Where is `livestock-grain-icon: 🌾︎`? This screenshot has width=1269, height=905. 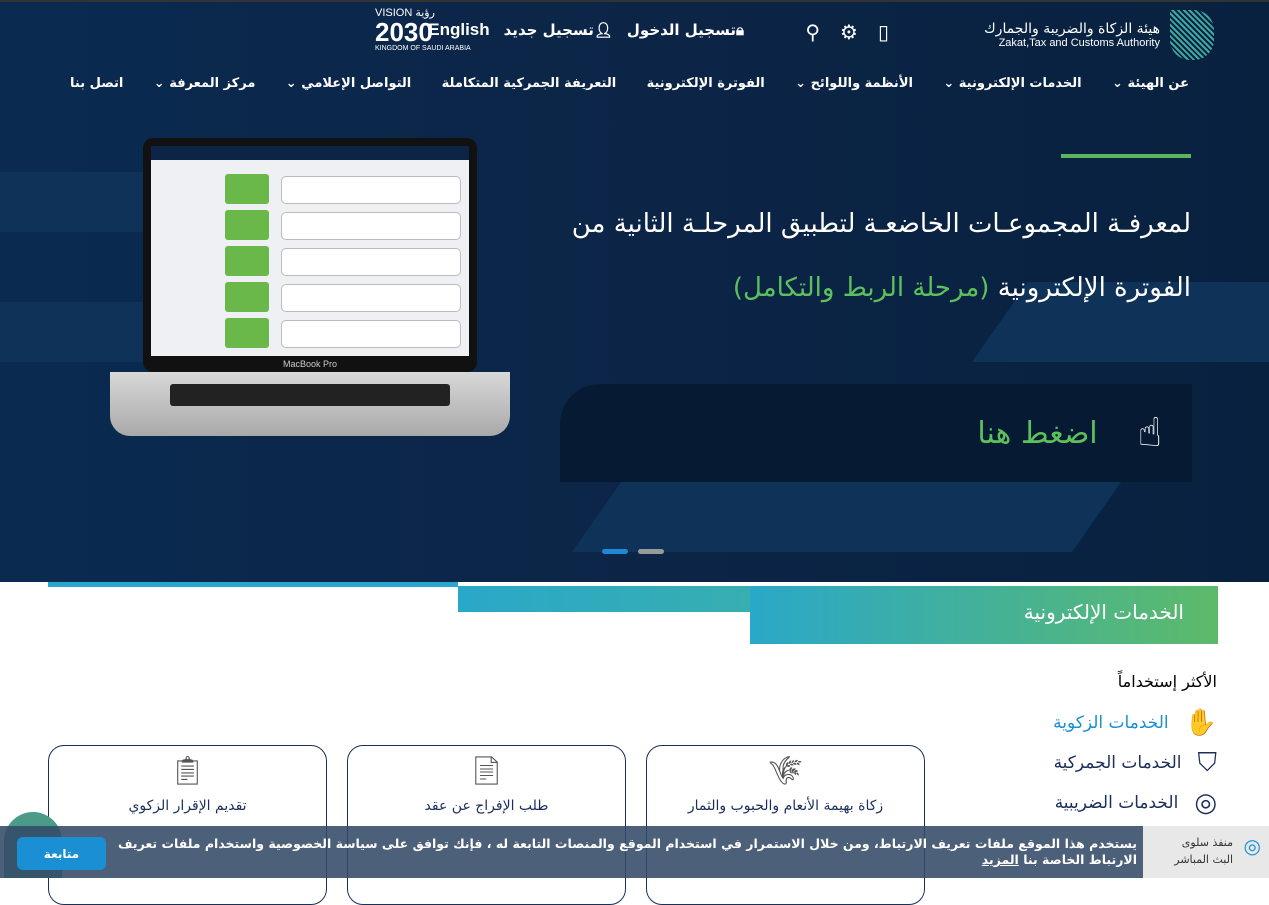 livestock-grain-icon: 🌾︎ is located at coordinates (785, 770).